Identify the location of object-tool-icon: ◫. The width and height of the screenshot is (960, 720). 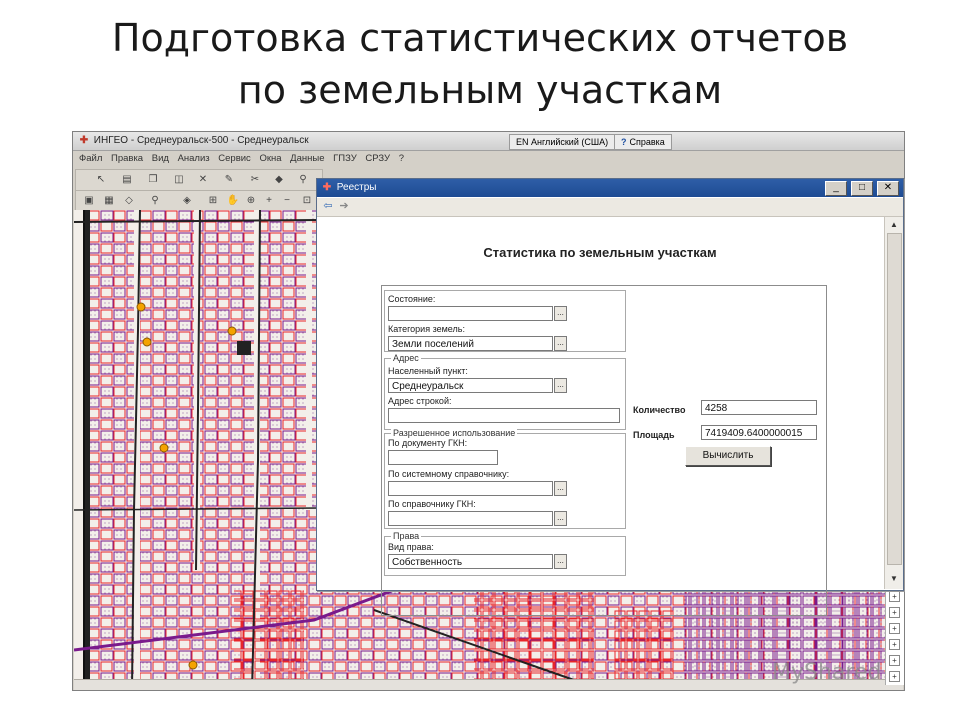
(179, 179).